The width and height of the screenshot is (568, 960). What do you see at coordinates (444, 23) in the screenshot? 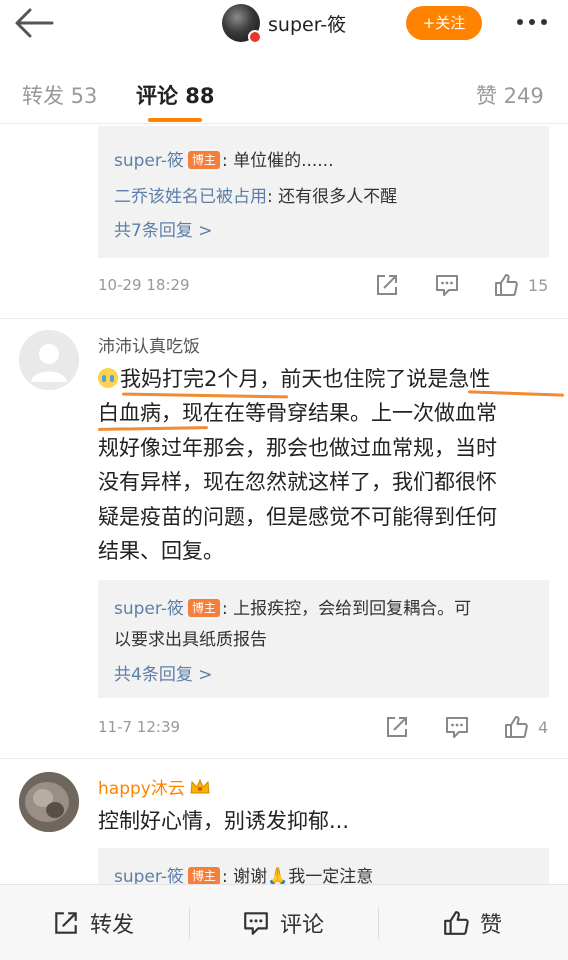
I see `follow-button: +关注` at bounding box center [444, 23].